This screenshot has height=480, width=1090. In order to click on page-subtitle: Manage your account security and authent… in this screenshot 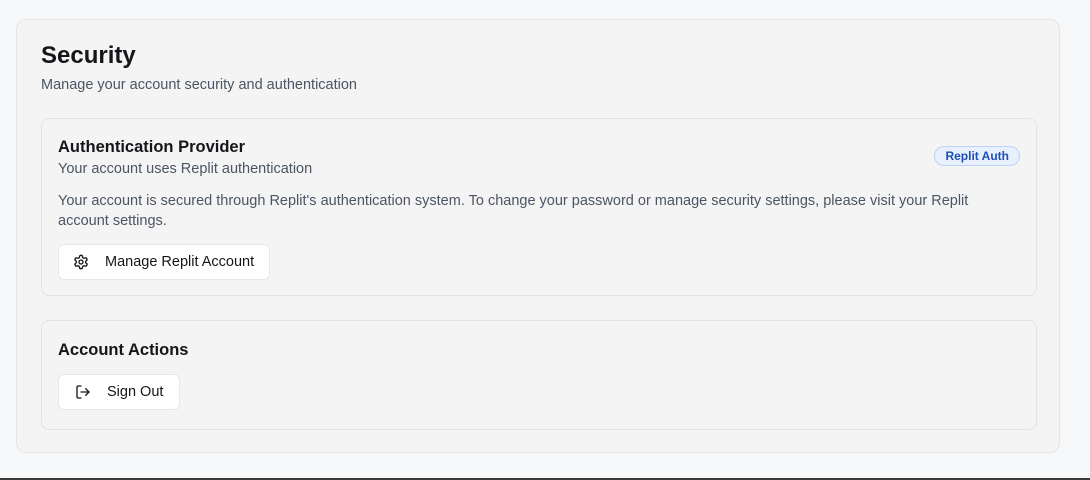, I will do `click(199, 85)`.